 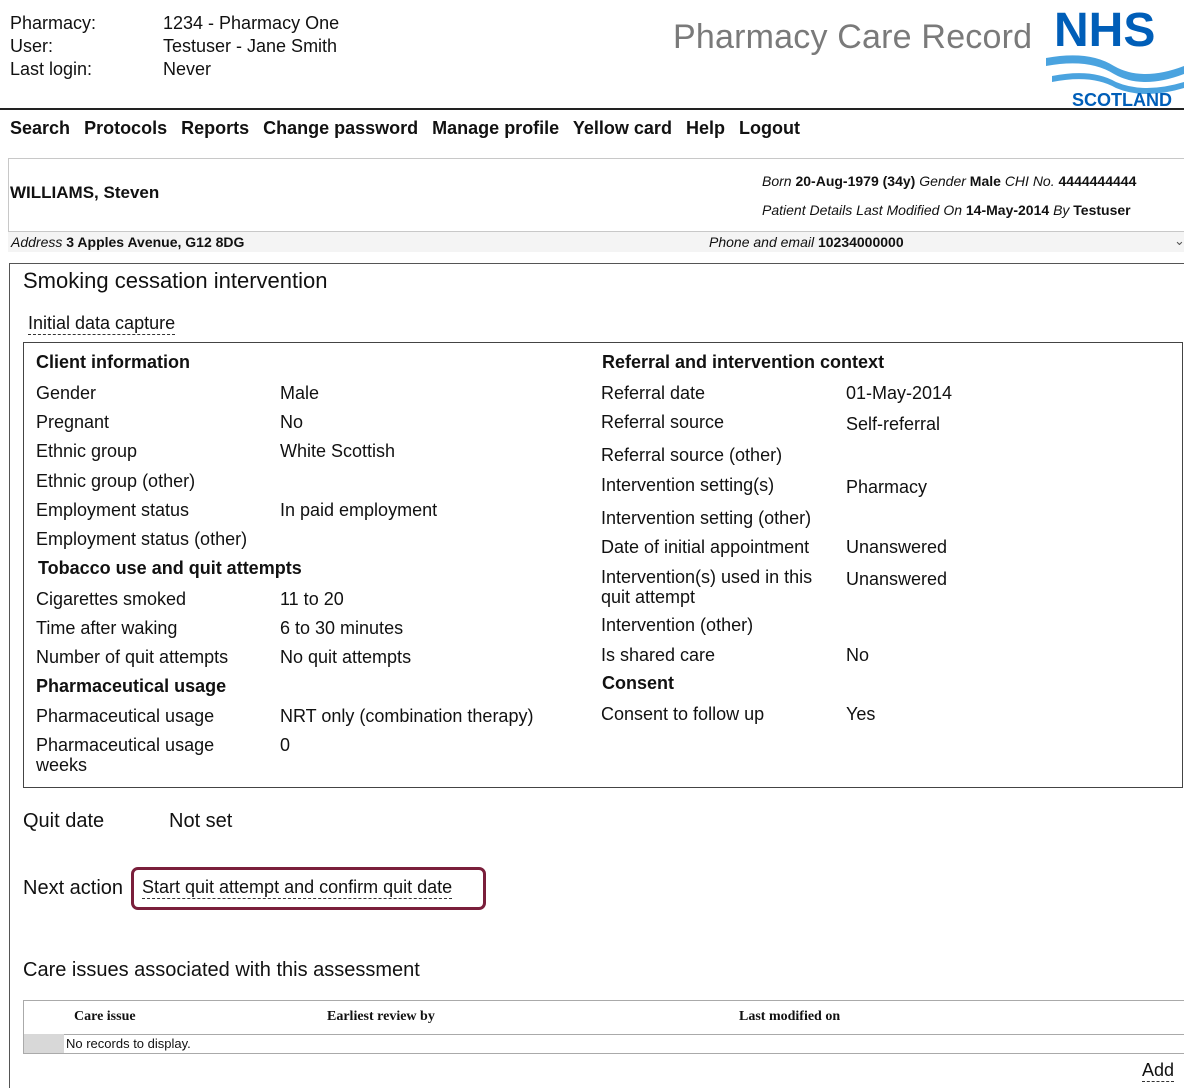 What do you see at coordinates (1029, 181) in the screenshot?
I see `chi-label: CHI No.` at bounding box center [1029, 181].